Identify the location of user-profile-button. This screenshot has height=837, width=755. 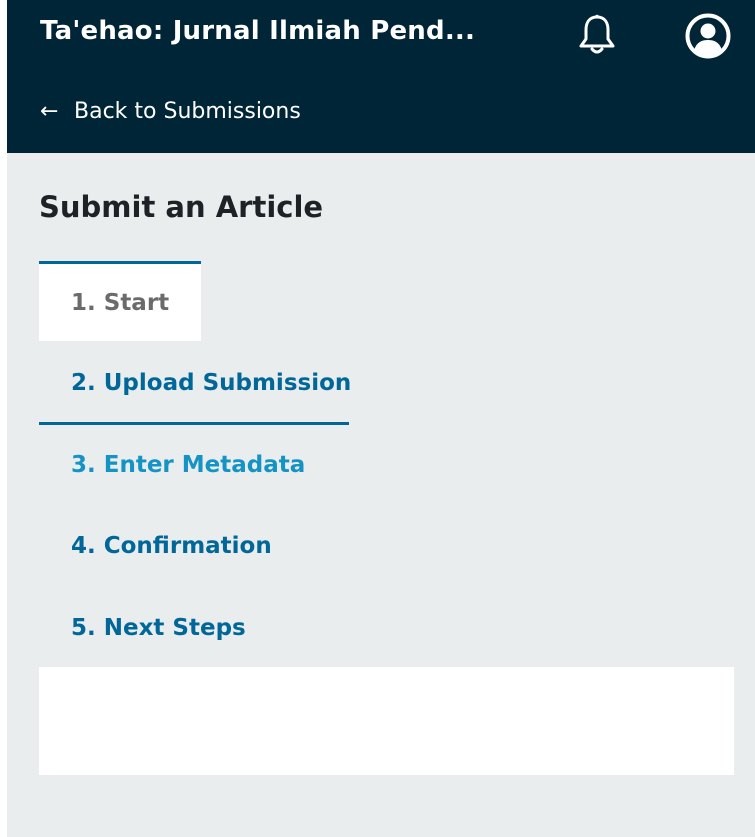
(708, 36).